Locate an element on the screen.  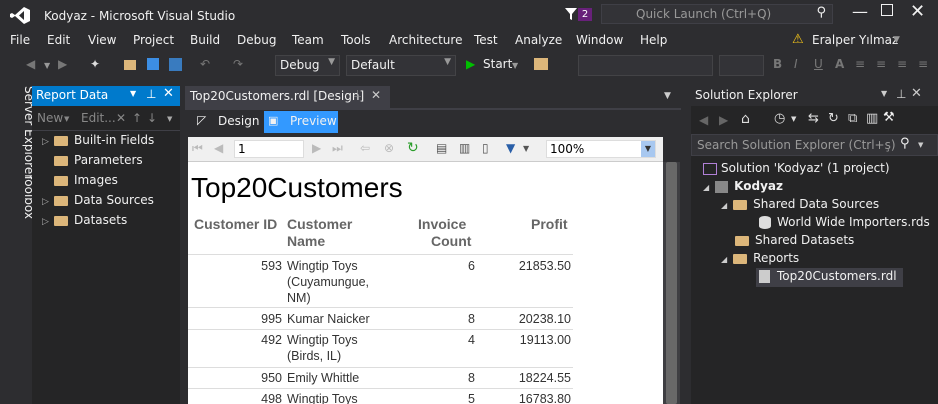
solution-search-box: Search Solution Explorer (Ctrl+ş) ⚲ ▼ is located at coordinates (814, 145).